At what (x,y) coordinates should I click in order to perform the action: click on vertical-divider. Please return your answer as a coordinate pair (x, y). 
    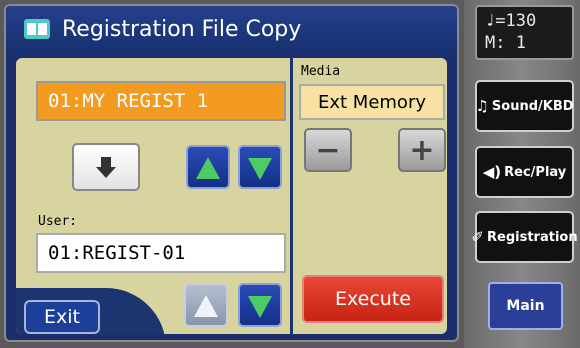
    Looking at the image, I should click on (291, 196).